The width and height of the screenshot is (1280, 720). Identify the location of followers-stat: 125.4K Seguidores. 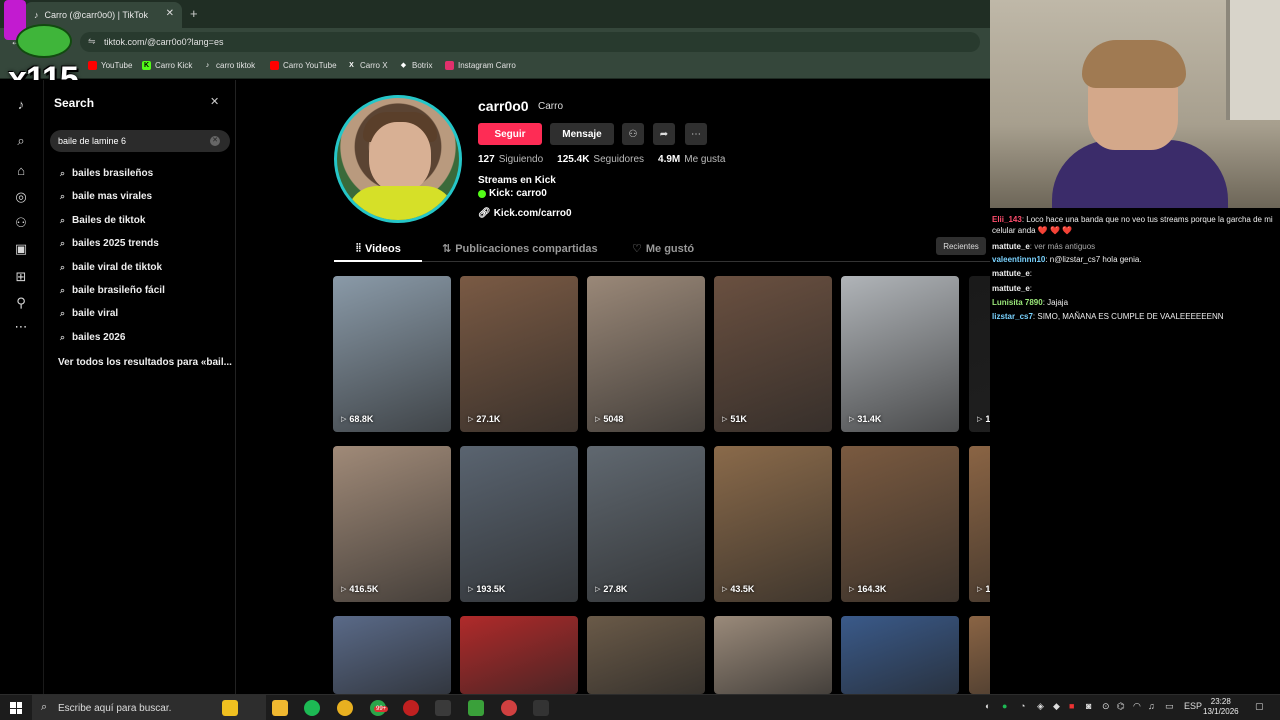
(600, 159).